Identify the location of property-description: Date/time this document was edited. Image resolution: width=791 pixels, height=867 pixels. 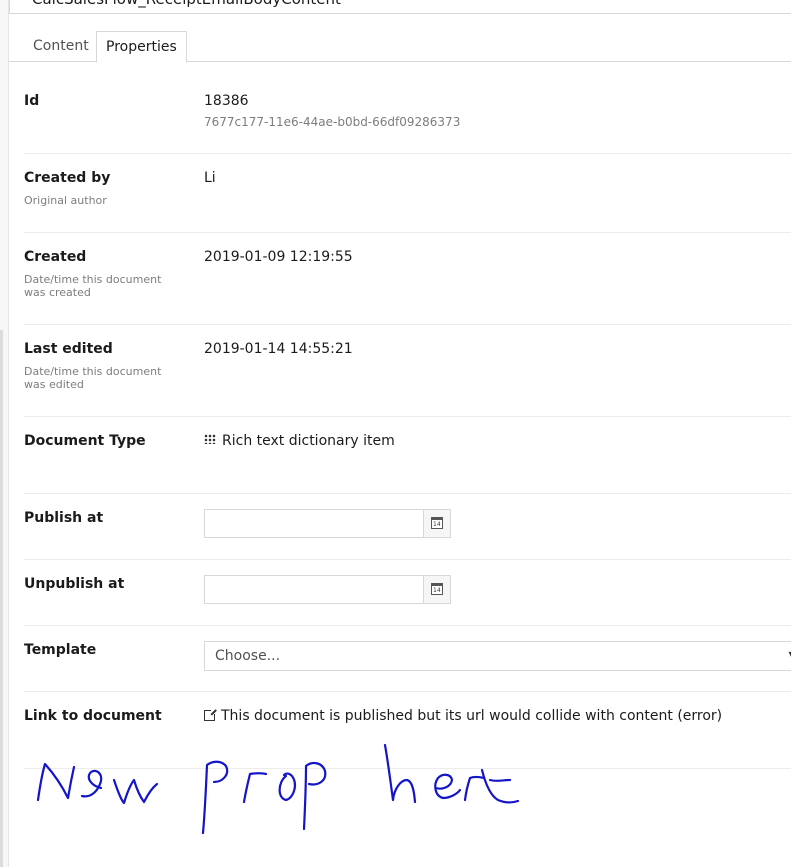
(93, 378).